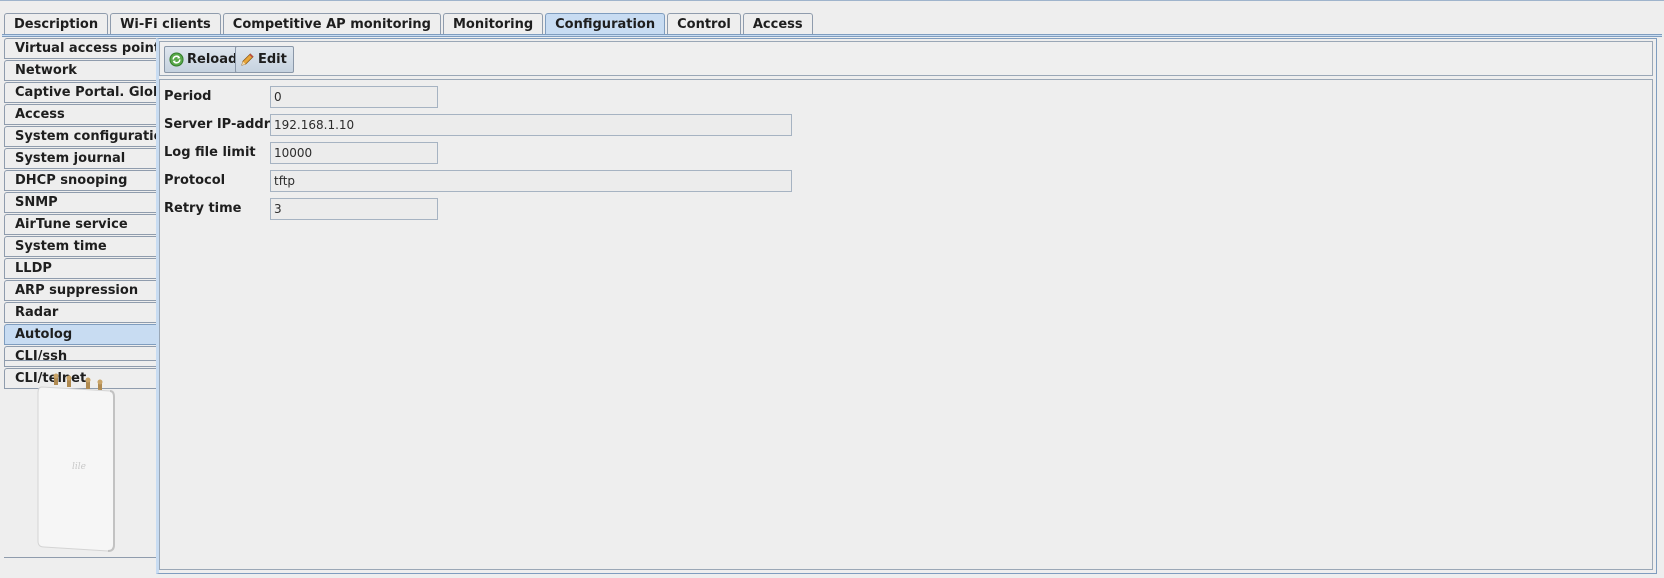  What do you see at coordinates (80, 180) in the screenshot?
I see `sidebar-item-dhcp-snooping: DHCP snooping` at bounding box center [80, 180].